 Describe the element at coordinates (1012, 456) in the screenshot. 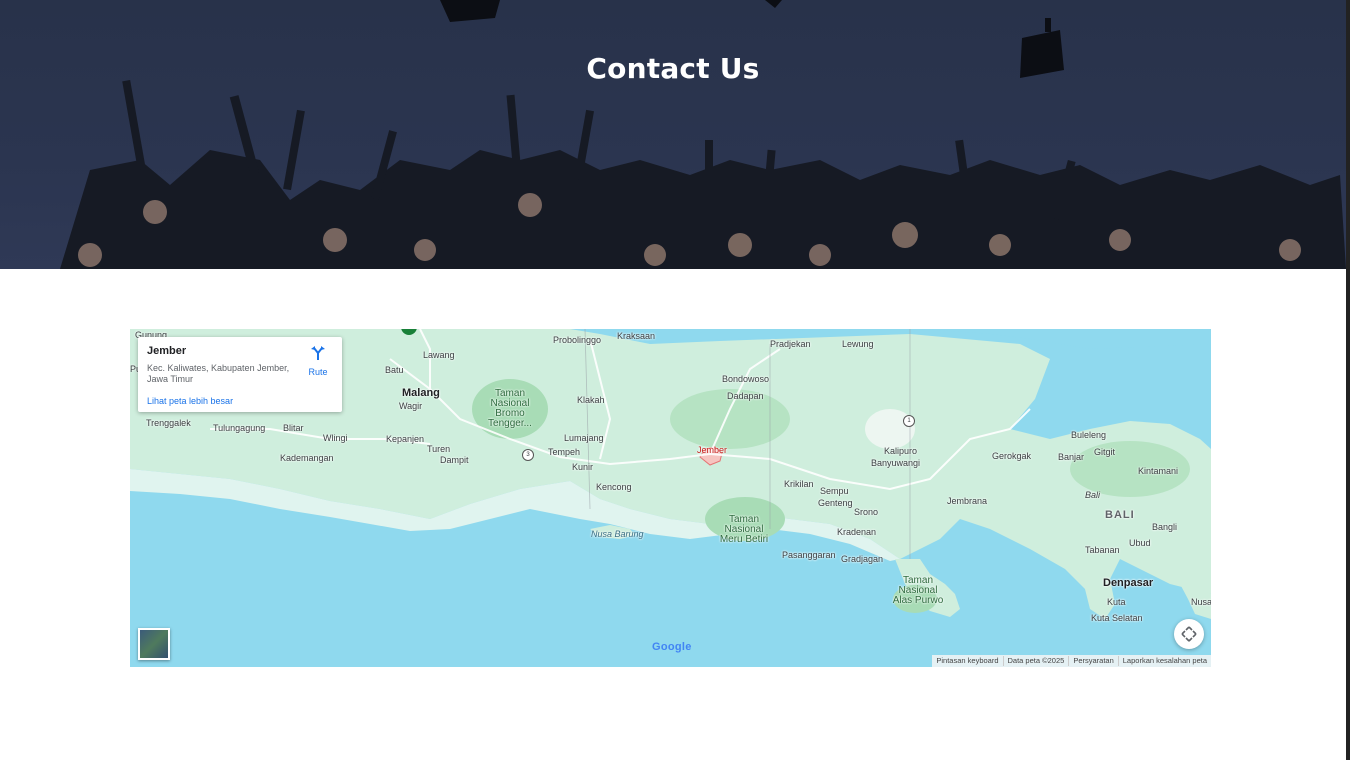

I see `map-label-gerokgak: Gerokgak` at that location.